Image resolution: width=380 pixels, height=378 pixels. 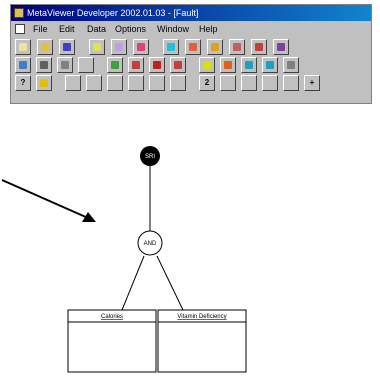 What do you see at coordinates (150, 244) in the screenshot?
I see `and-gate-label: AND` at bounding box center [150, 244].